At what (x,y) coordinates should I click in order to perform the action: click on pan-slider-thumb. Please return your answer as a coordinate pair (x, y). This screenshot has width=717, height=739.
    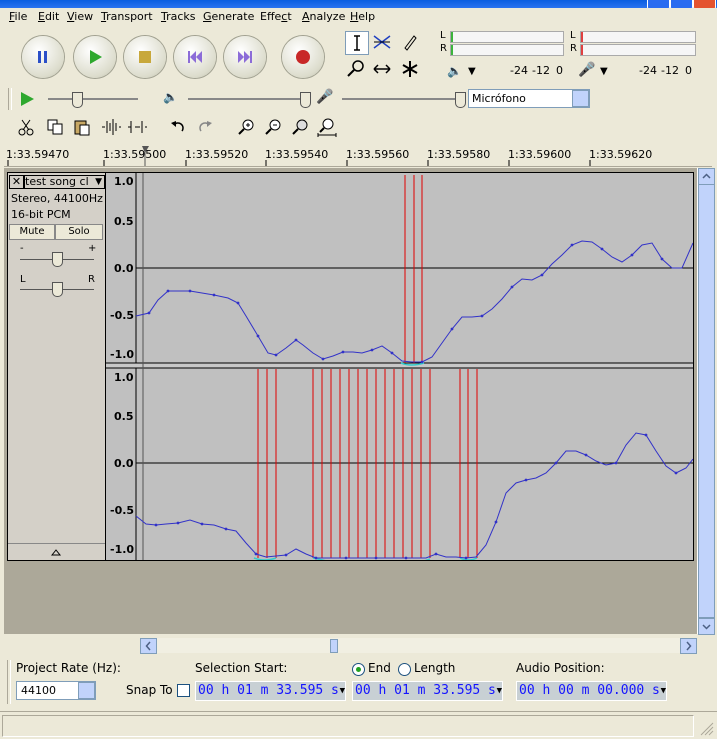
    Looking at the image, I should click on (57, 289).